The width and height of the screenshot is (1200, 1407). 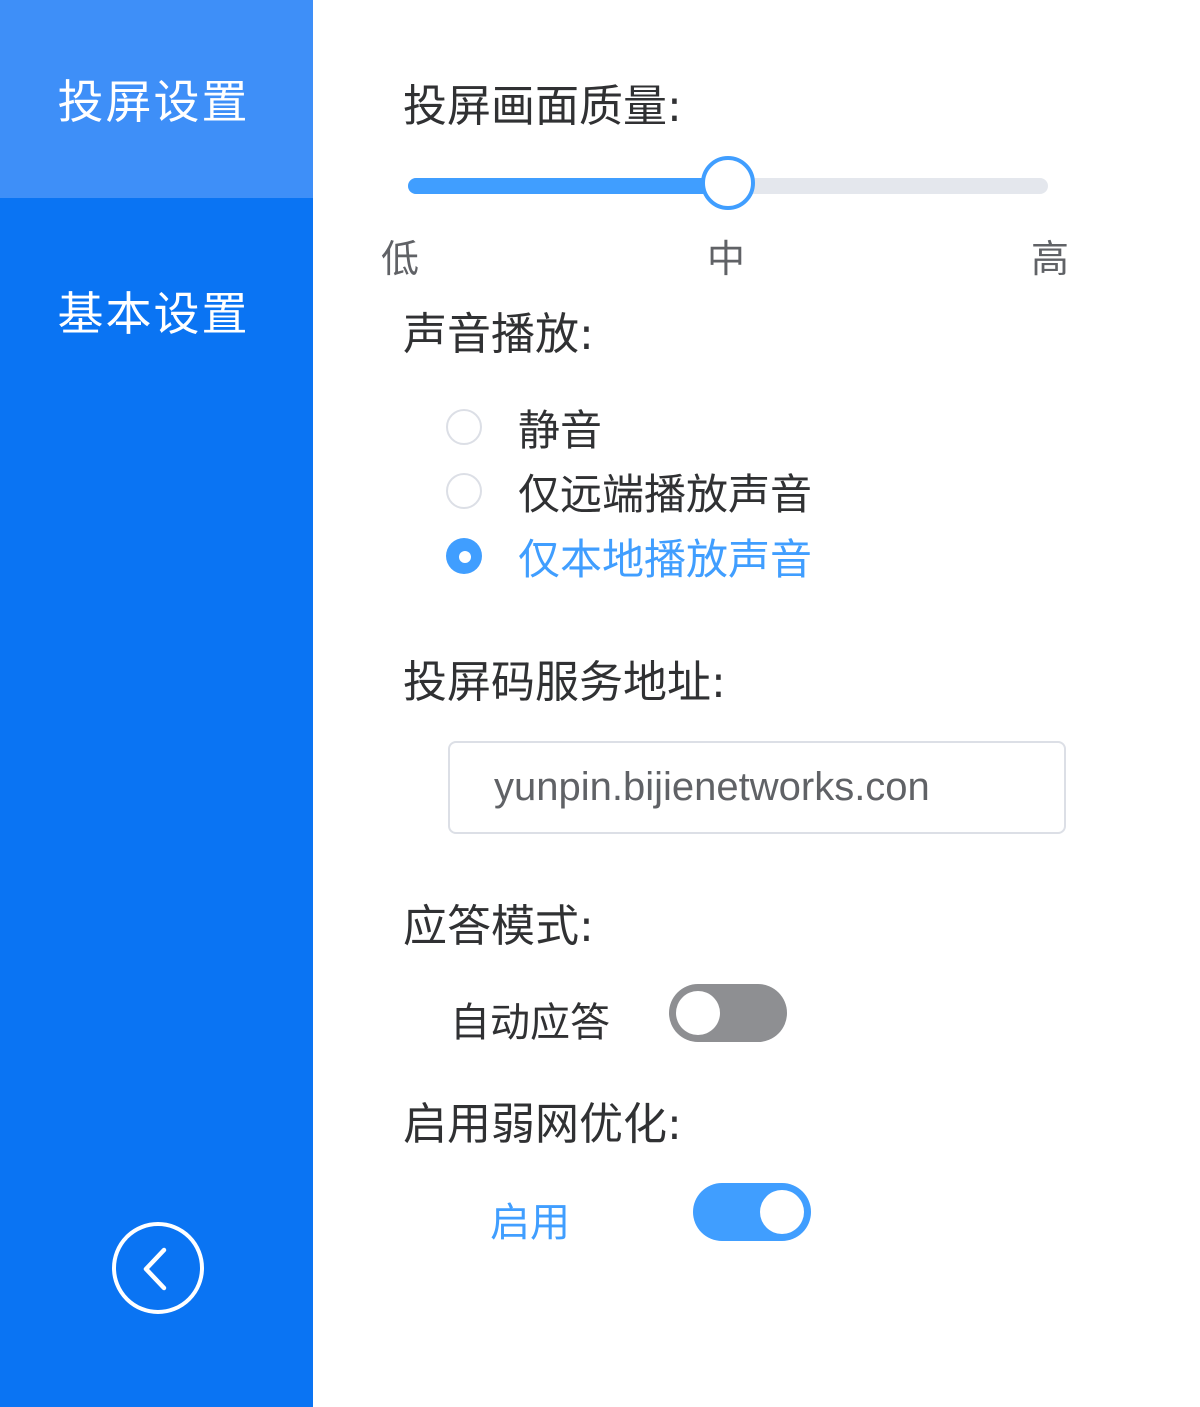 I want to click on weaknet-switch, so click(x=752, y=1212).